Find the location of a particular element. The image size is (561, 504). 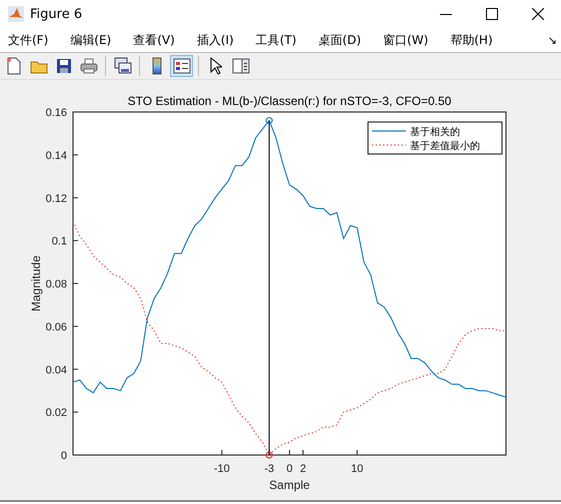

dock-arrow: ↘ is located at coordinates (552, 40).